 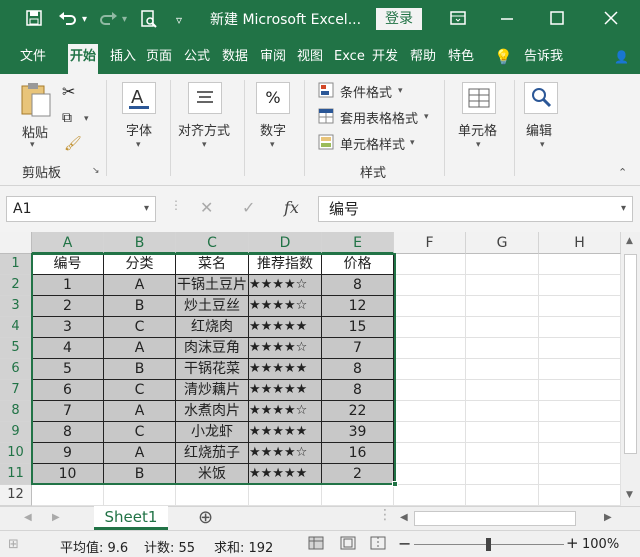 What do you see at coordinates (495, 518) in the screenshot?
I see `hscroll-thumb` at bounding box center [495, 518].